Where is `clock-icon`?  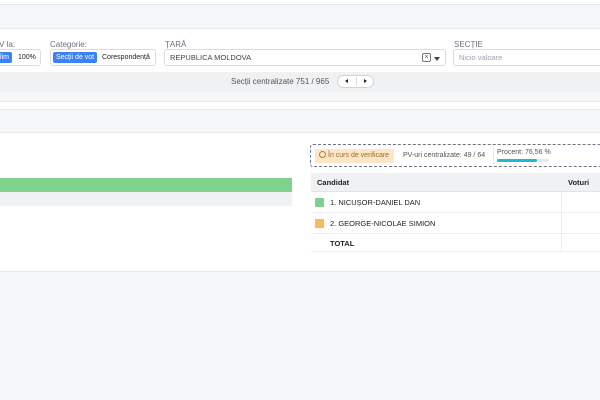 clock-icon is located at coordinates (322, 154).